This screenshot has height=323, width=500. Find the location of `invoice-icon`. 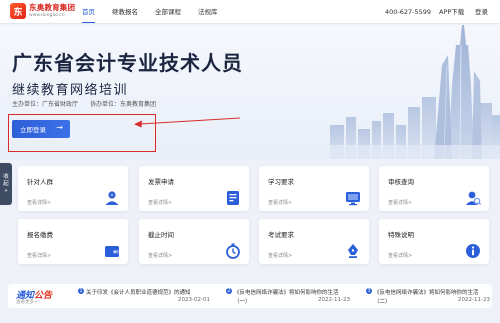

invoice-icon is located at coordinates (233, 198).